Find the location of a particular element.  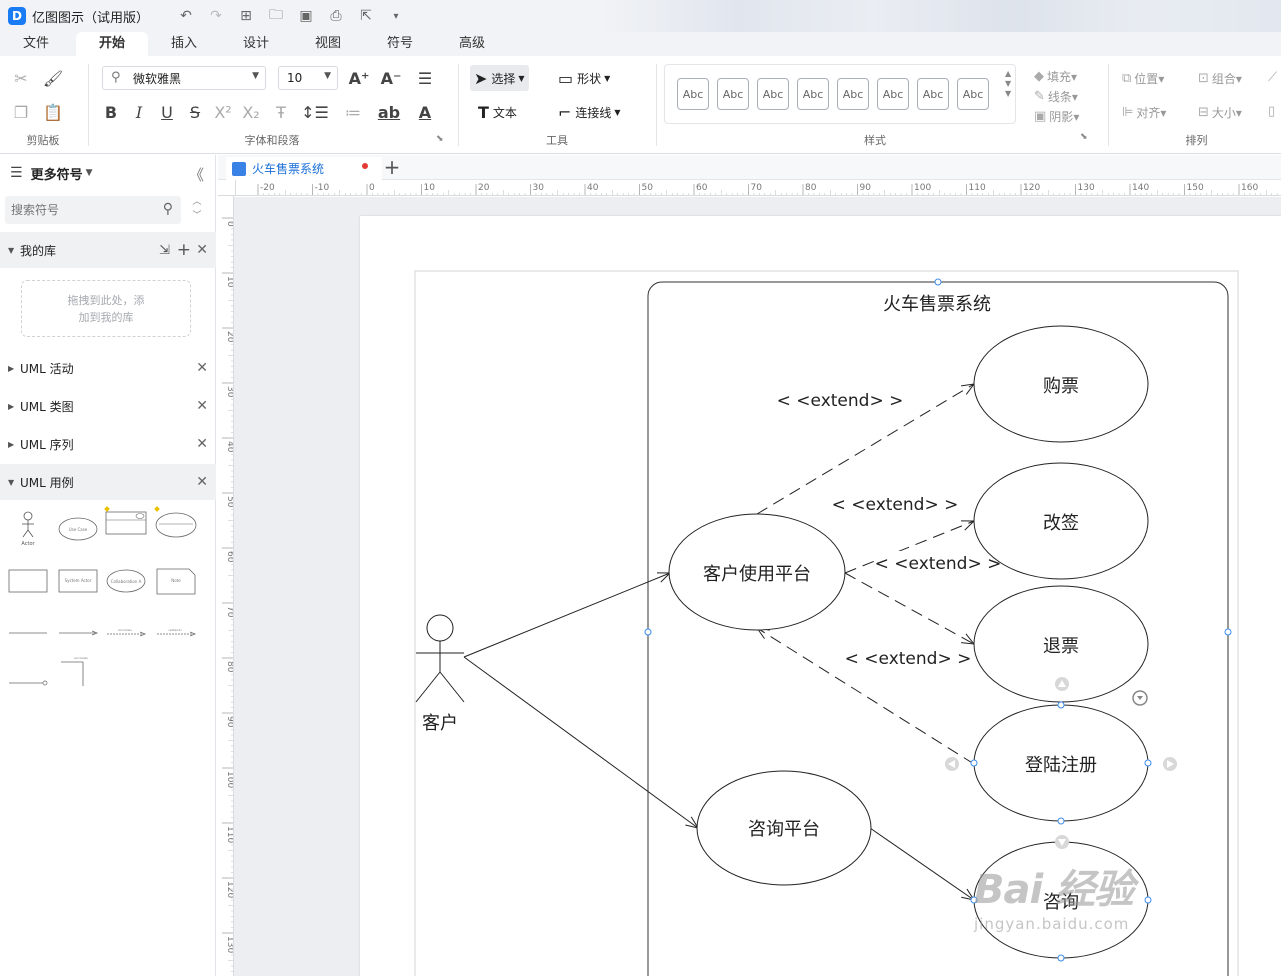

actor-label: 客户 is located at coordinates (440, 723).